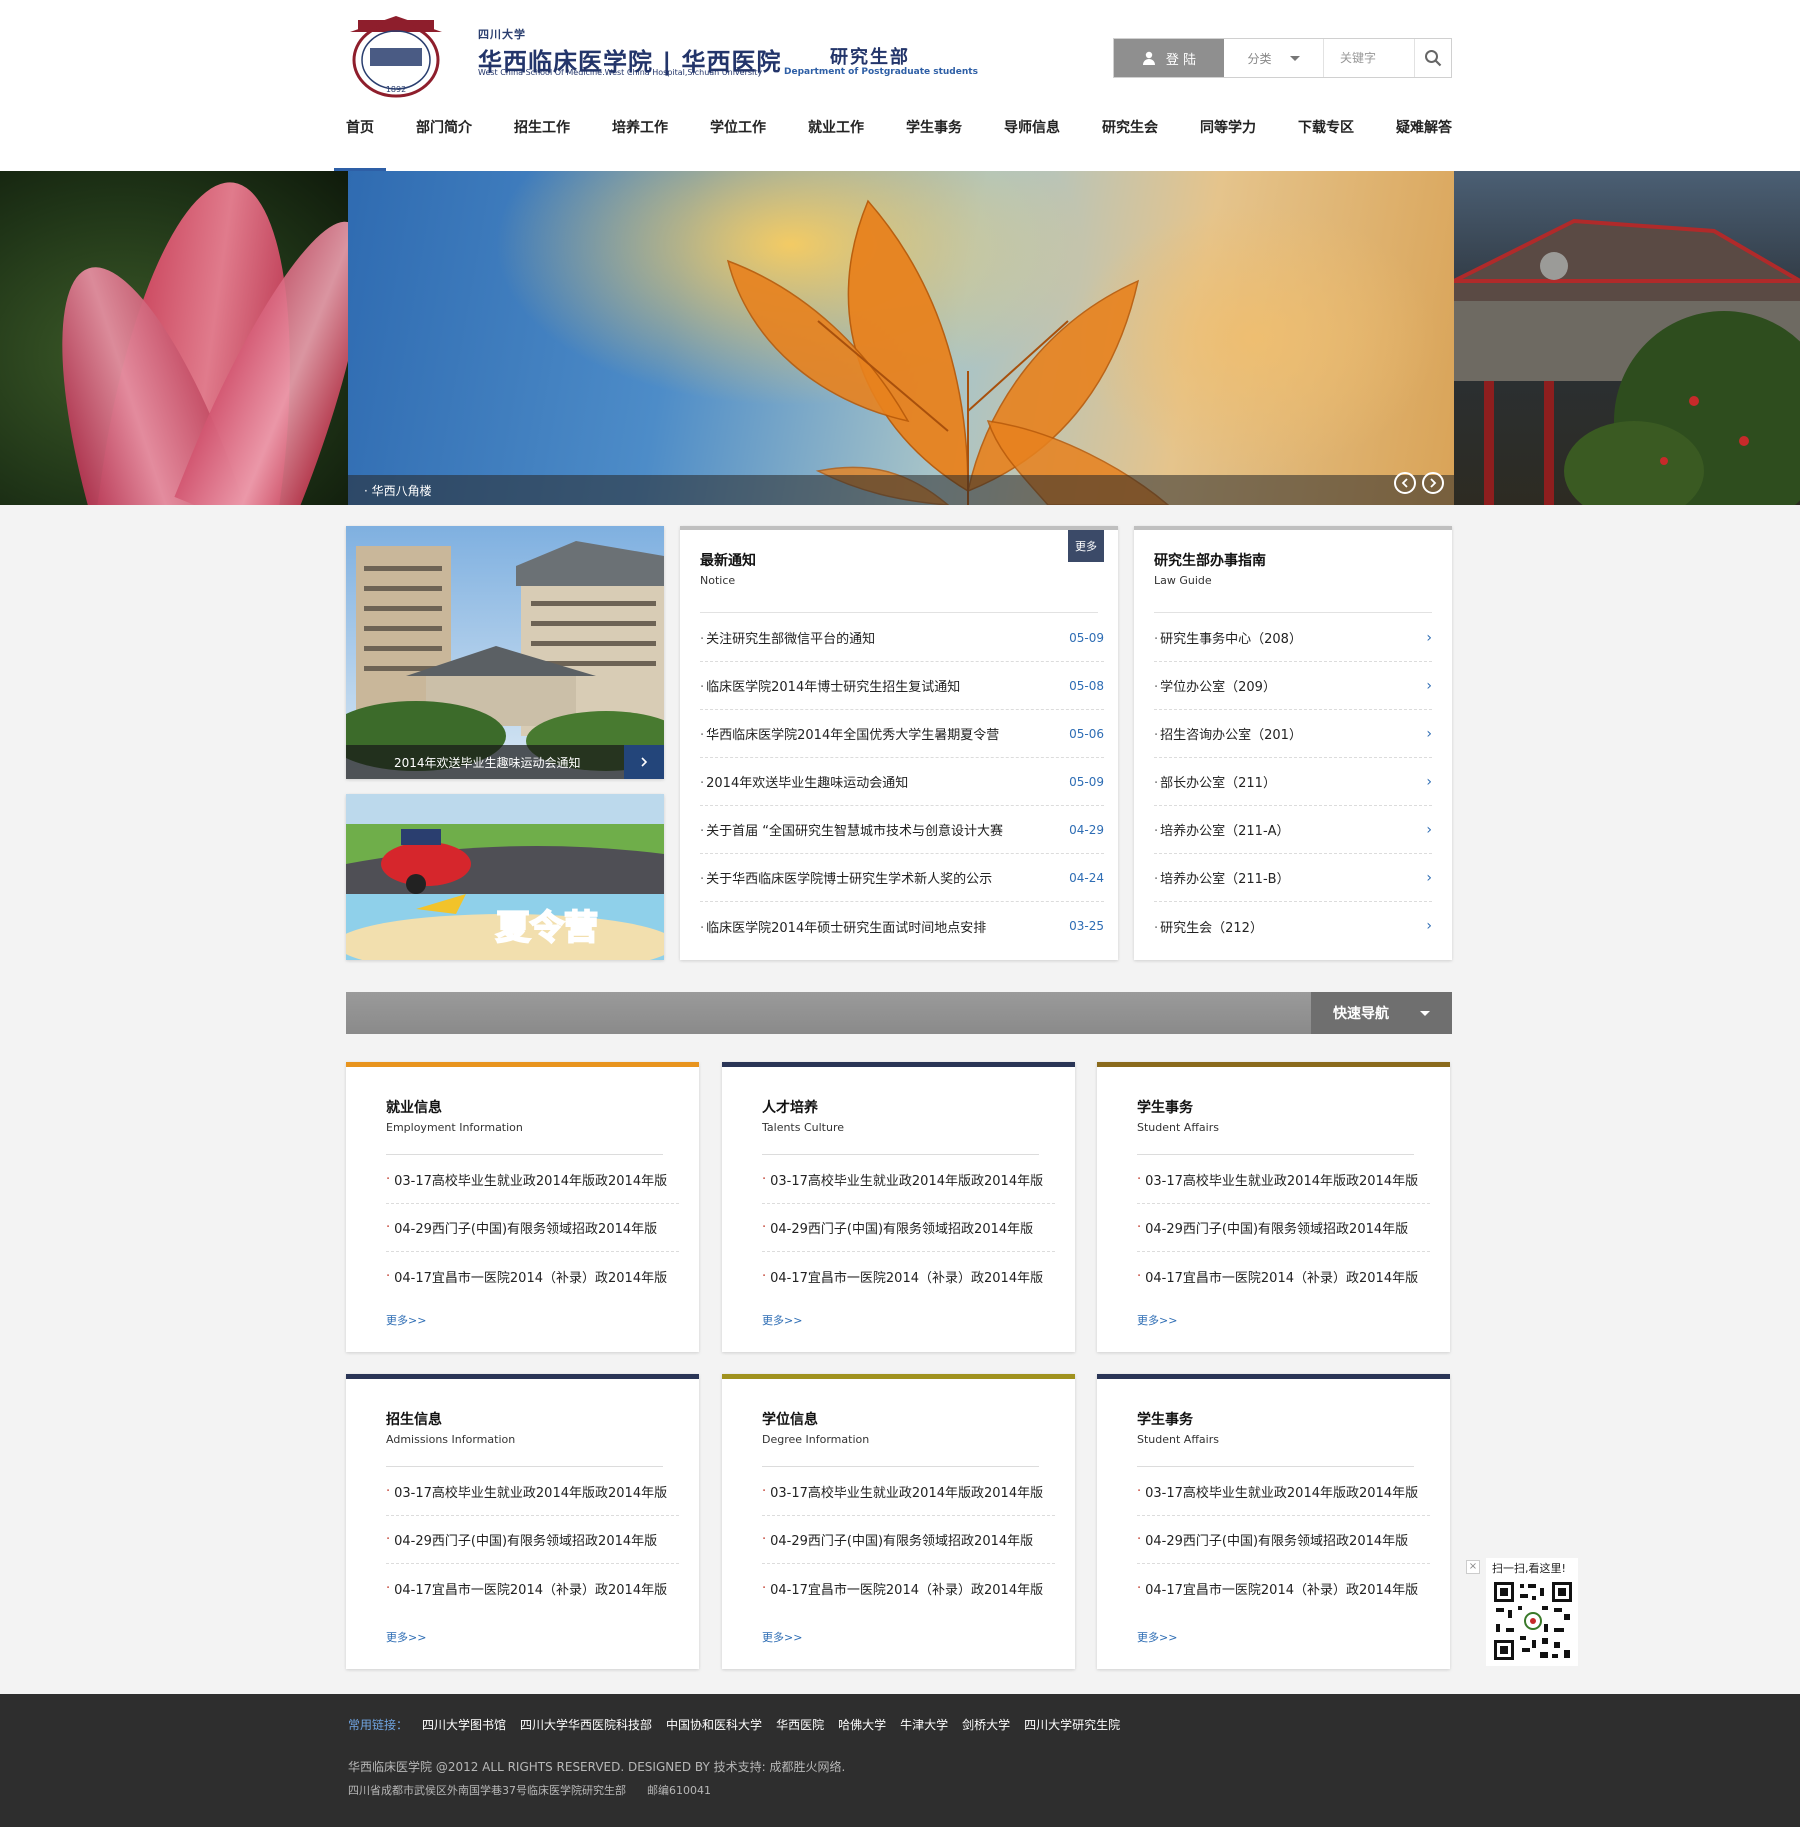  What do you see at coordinates (1293, 638) in the screenshot?
I see `guide-item: · 研究生事务中心（208） ›` at bounding box center [1293, 638].